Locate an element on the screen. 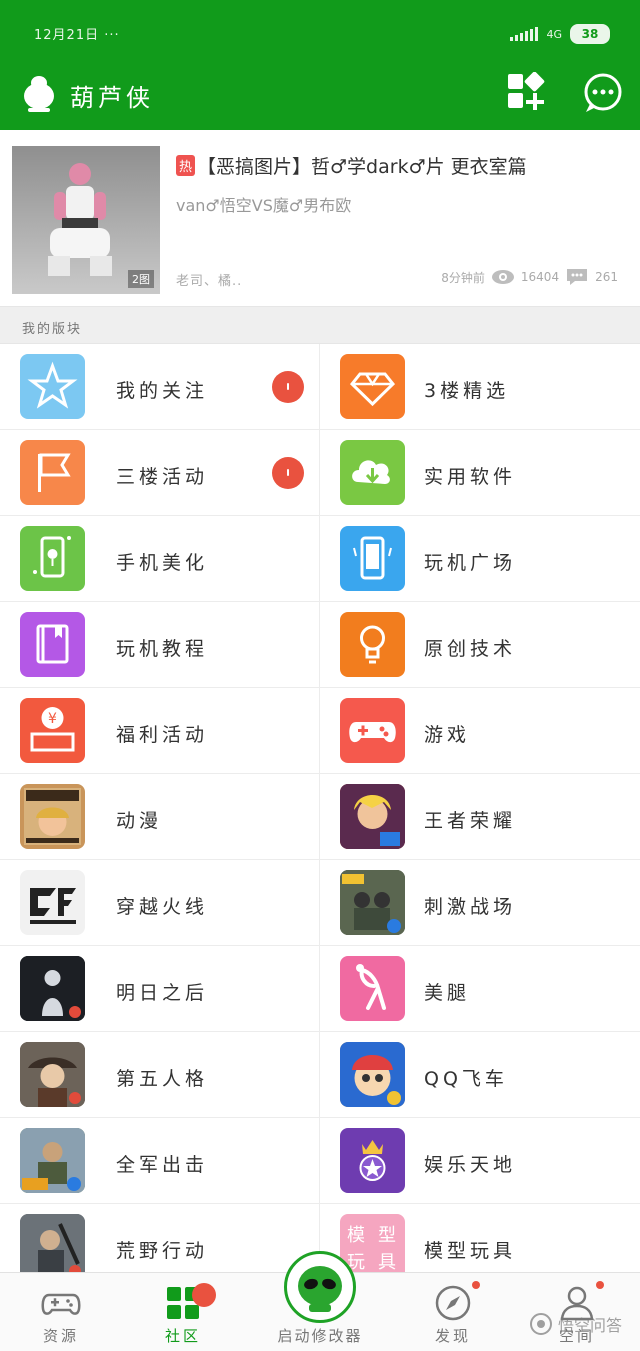  board-label: 荒野行动 is located at coordinates (162, 1251).